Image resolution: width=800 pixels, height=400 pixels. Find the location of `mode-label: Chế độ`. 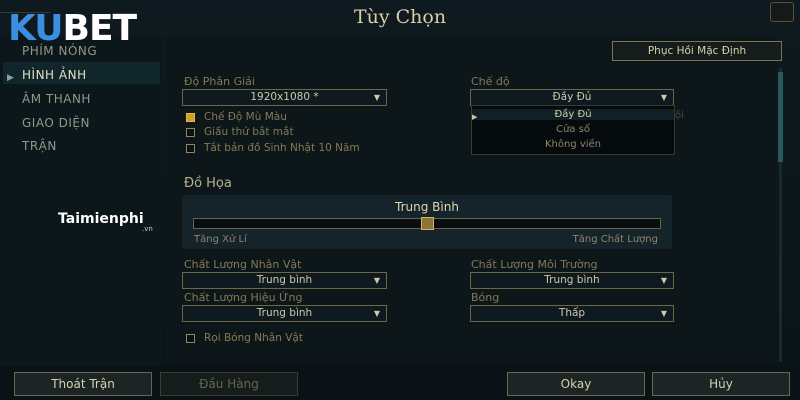

mode-label: Chế độ is located at coordinates (490, 81).